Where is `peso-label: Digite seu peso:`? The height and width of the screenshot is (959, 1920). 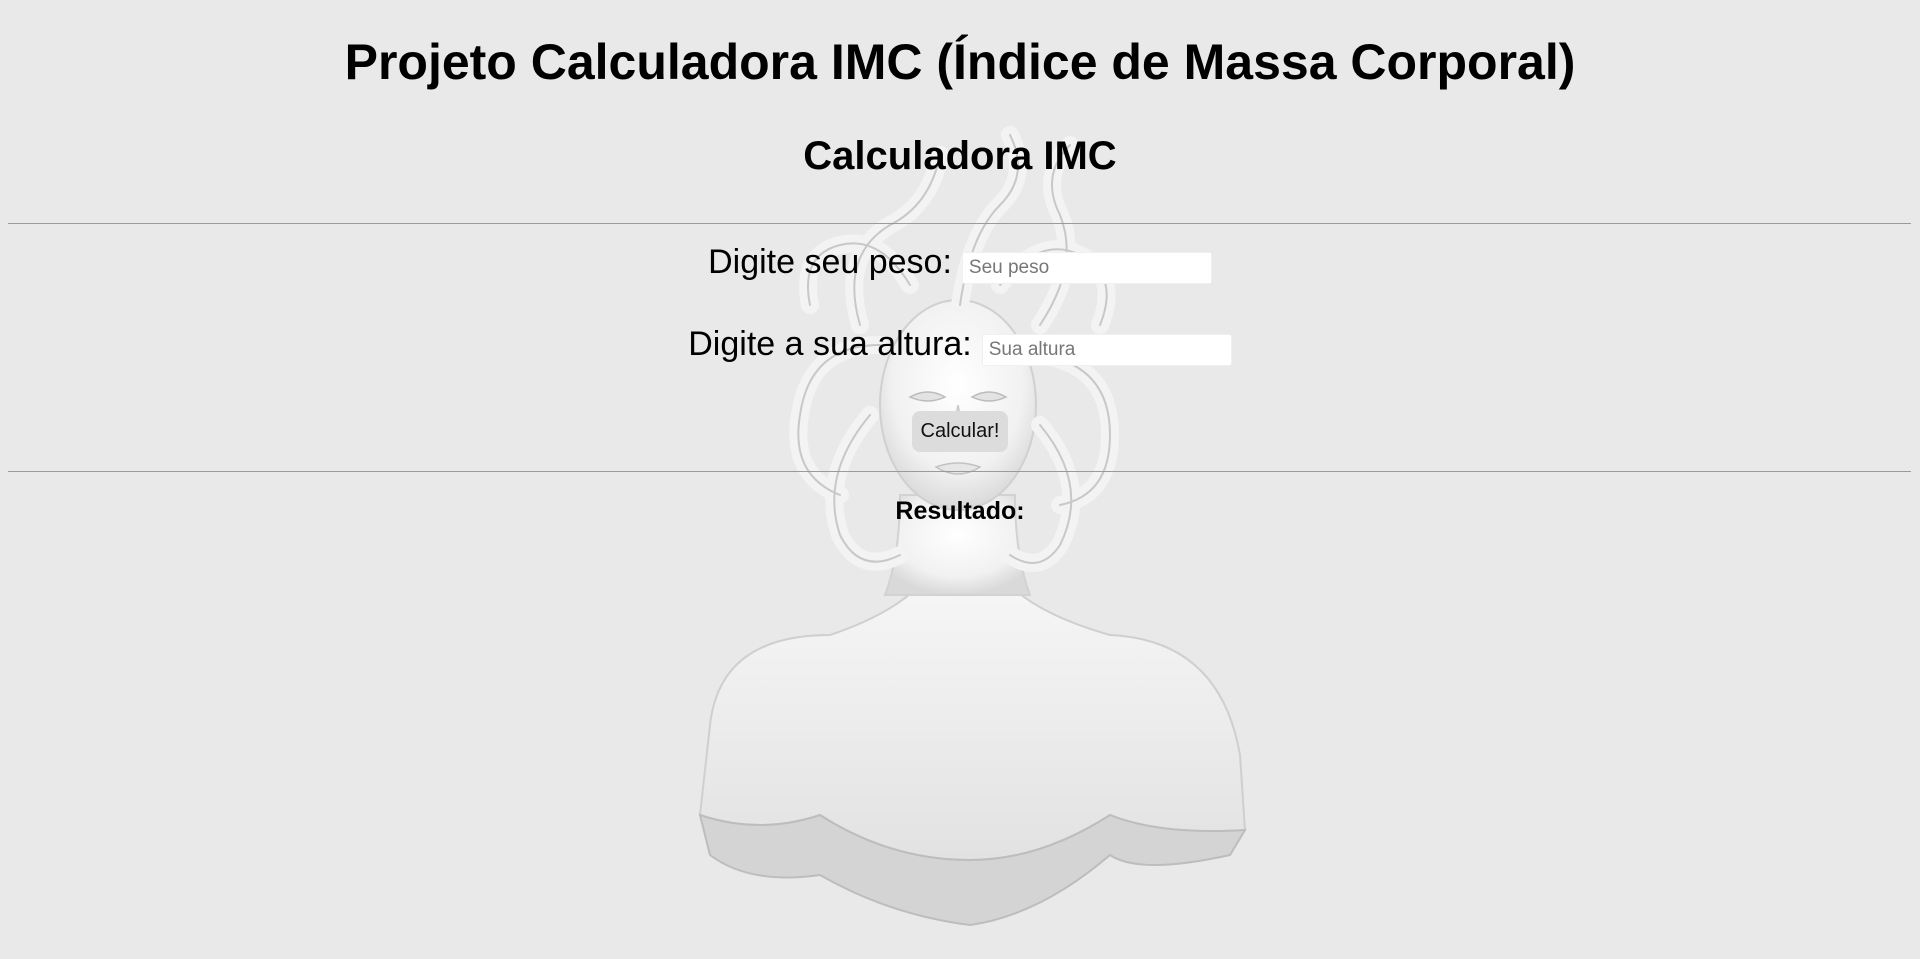 peso-label: Digite seu peso: is located at coordinates (830, 262).